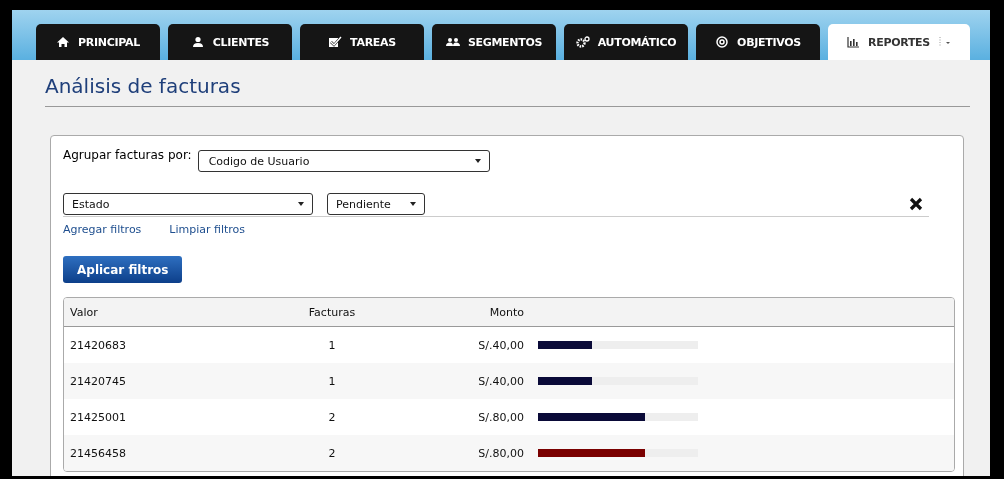  Describe the element at coordinates (207, 229) in the screenshot. I see `filter-link: Limpiar filtros` at that location.